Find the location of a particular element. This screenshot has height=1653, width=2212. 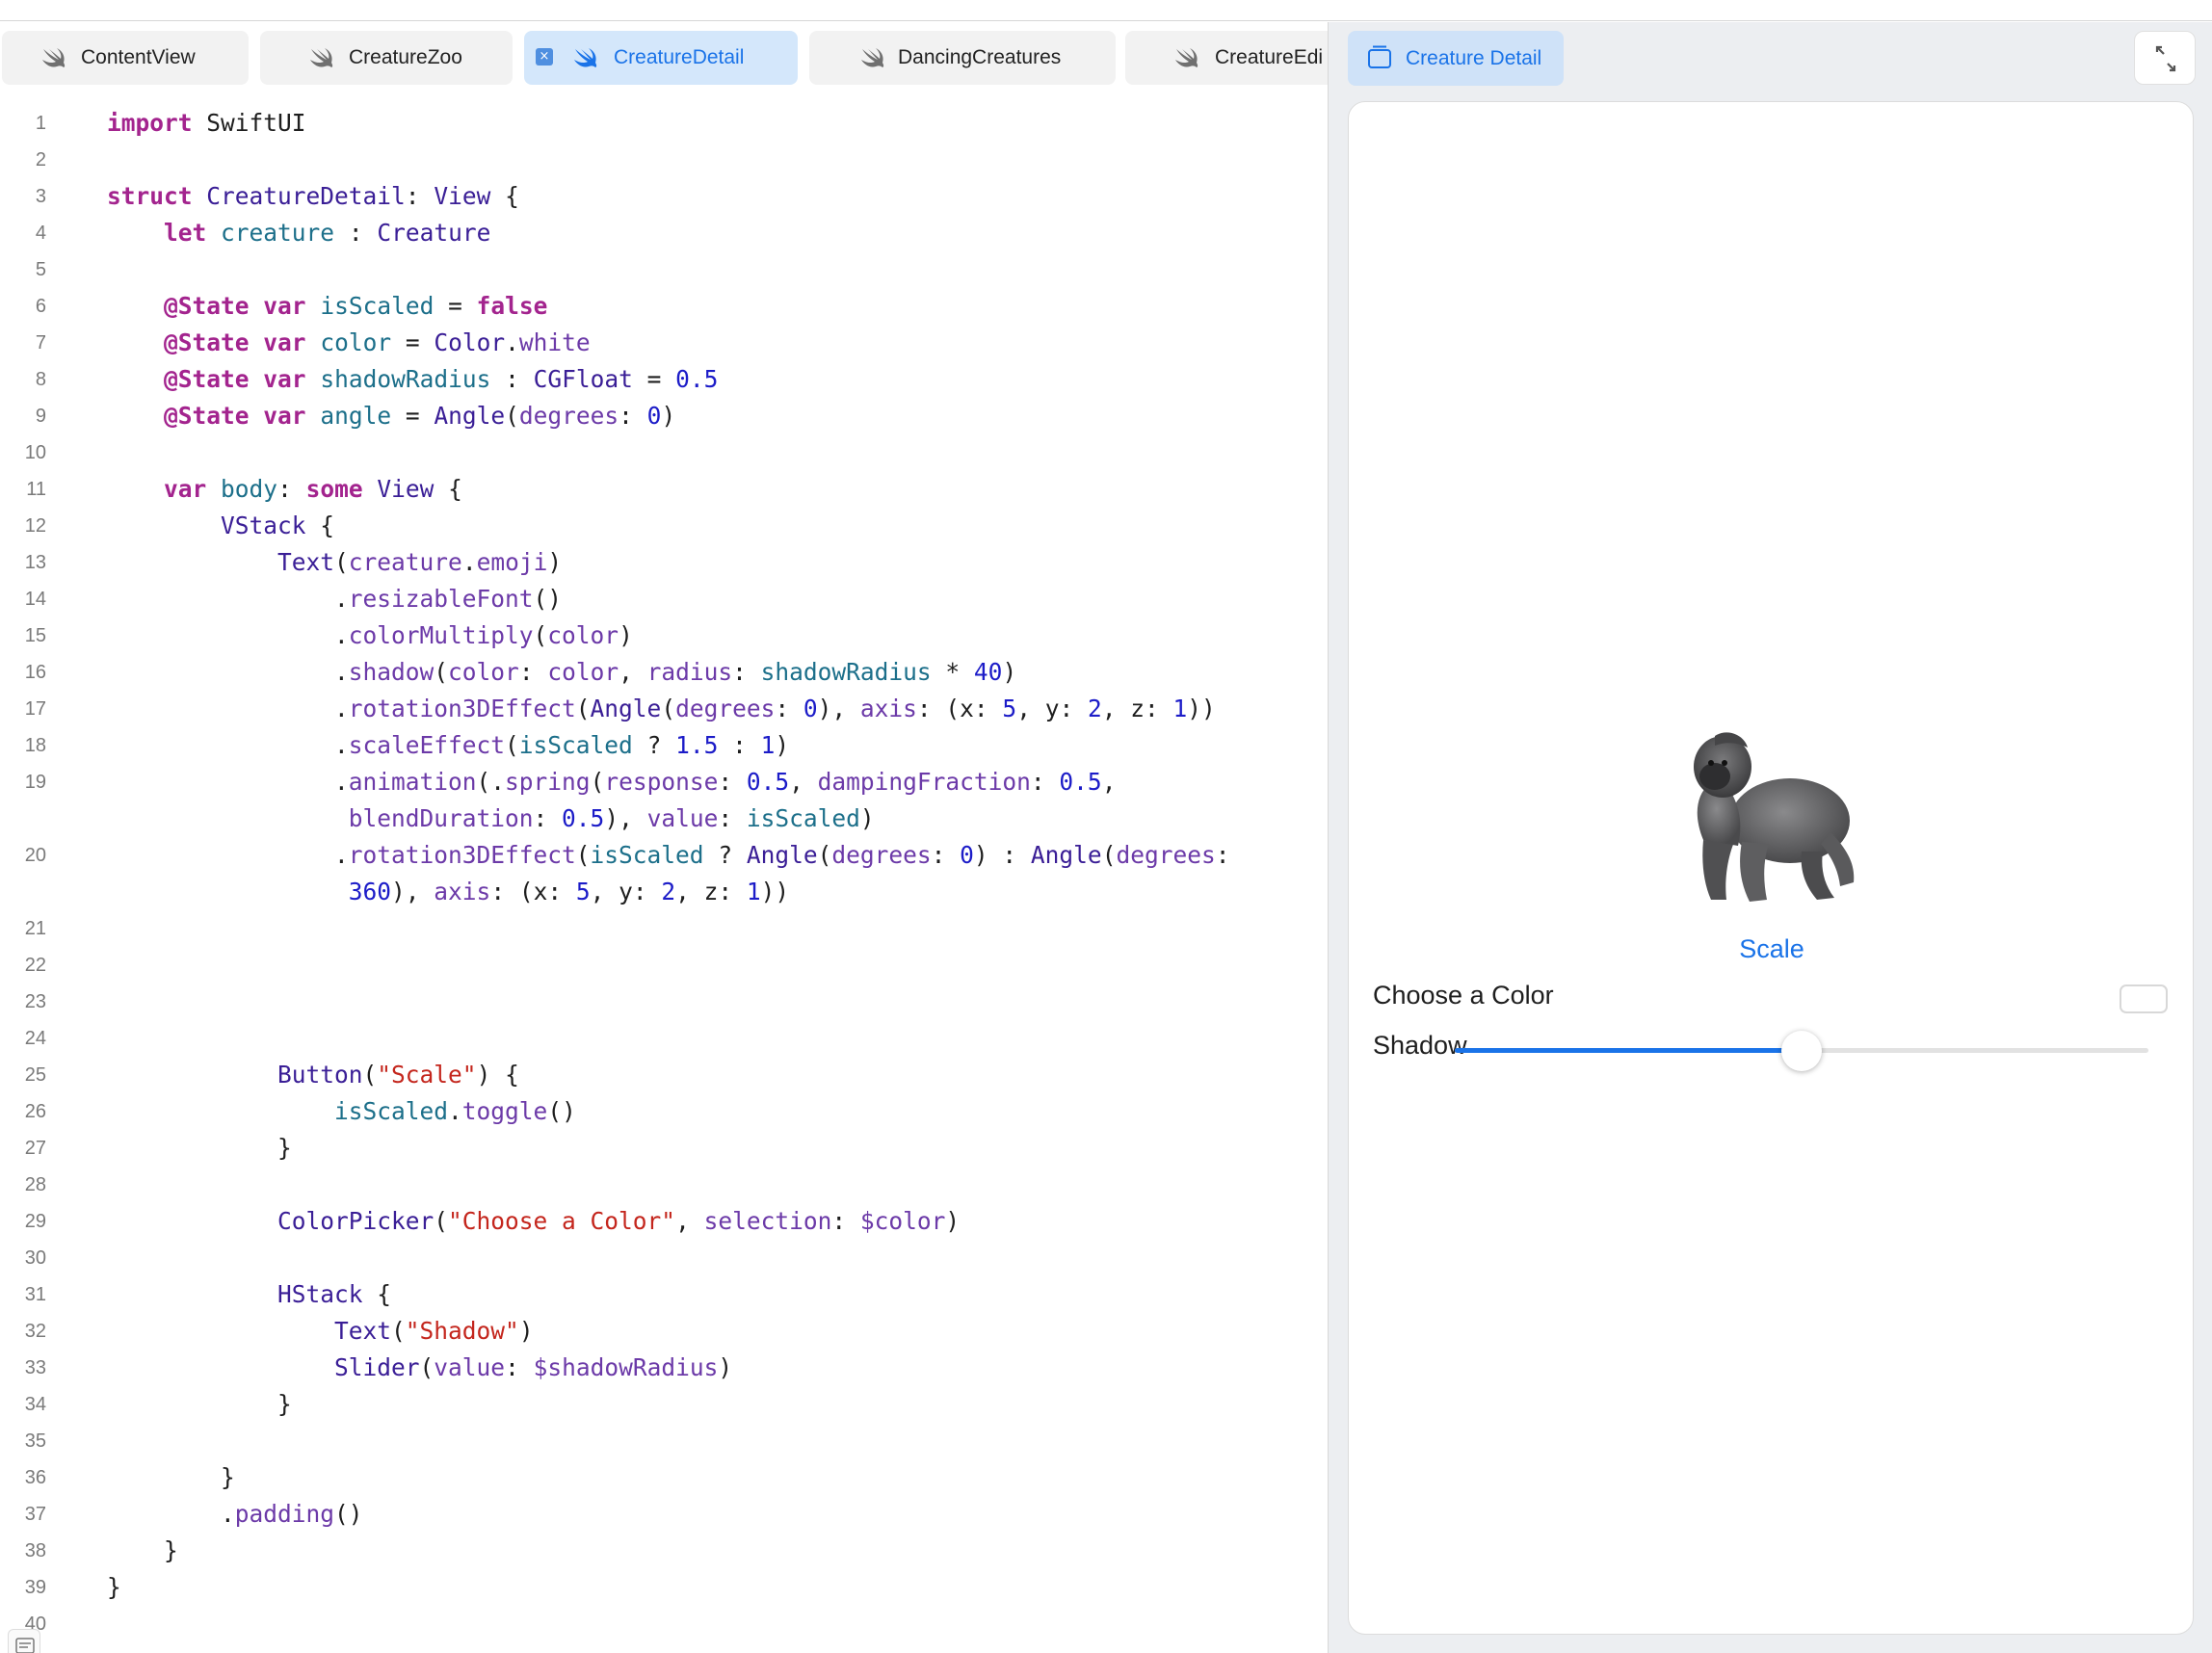

code-line: 40 is located at coordinates (664, 1624).